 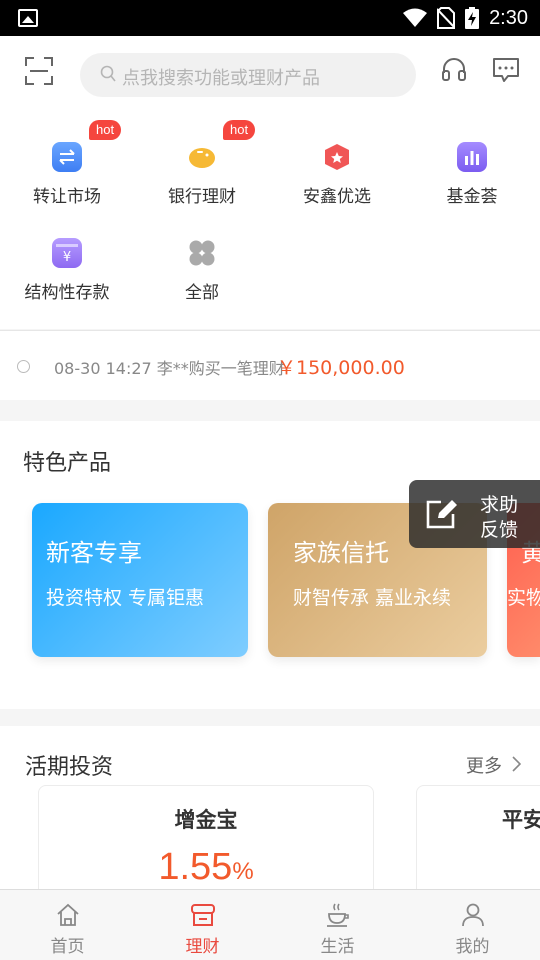 What do you see at coordinates (67, 293) in the screenshot?
I see `menu-label: 结构性存款` at bounding box center [67, 293].